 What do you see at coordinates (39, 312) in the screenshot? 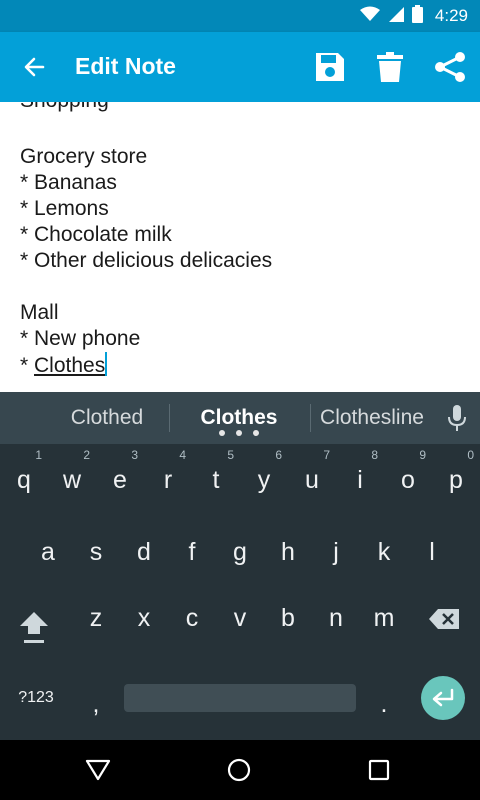
I see `note-line: Mall` at bounding box center [39, 312].